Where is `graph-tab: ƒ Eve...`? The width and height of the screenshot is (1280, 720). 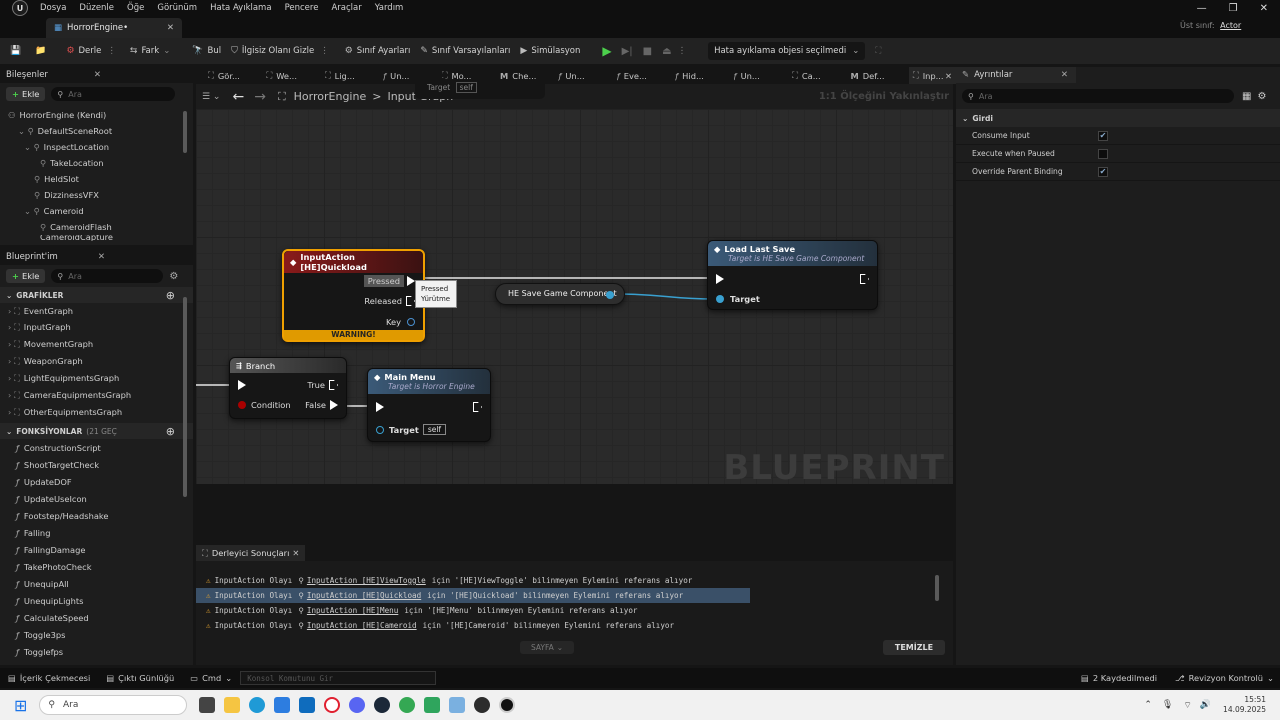
graph-tab: ƒ Eve... is located at coordinates (640, 76).